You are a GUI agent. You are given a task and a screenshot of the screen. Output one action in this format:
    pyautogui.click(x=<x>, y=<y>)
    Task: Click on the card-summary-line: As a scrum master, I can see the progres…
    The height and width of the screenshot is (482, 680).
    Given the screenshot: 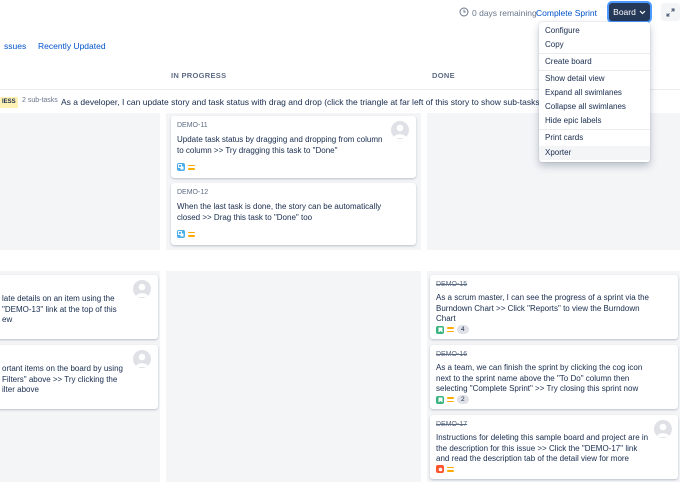 What is the action you would take?
    pyautogui.click(x=542, y=297)
    